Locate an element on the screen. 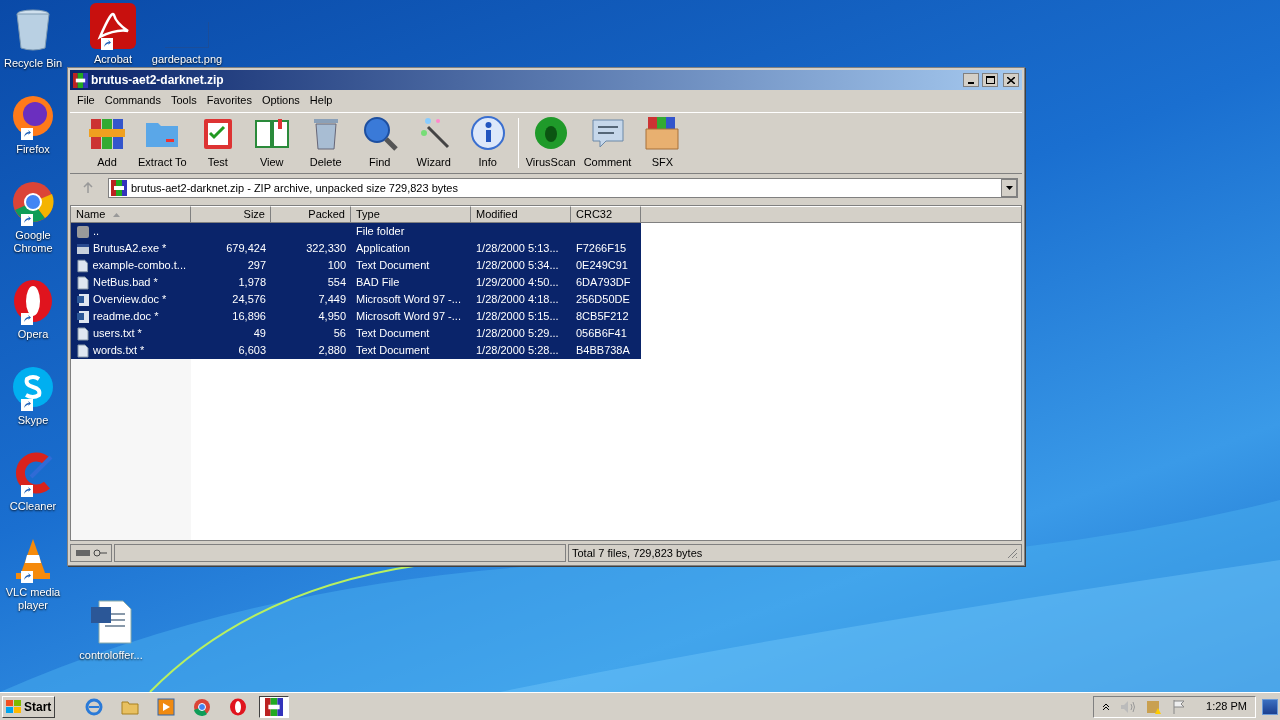 The width and height of the screenshot is (1280, 720). file-row: BrutusA2.exe * 679,424 322,330 Application 1/28/2000 5:13... F7266F15 is located at coordinates (356, 248).